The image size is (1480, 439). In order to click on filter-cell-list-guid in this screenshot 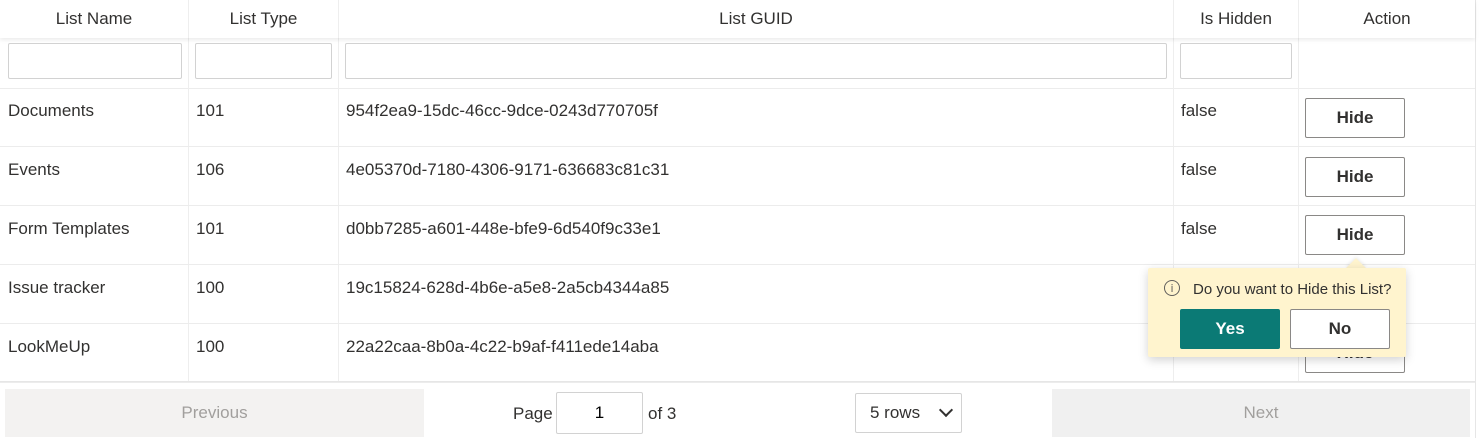, I will do `click(756, 63)`.